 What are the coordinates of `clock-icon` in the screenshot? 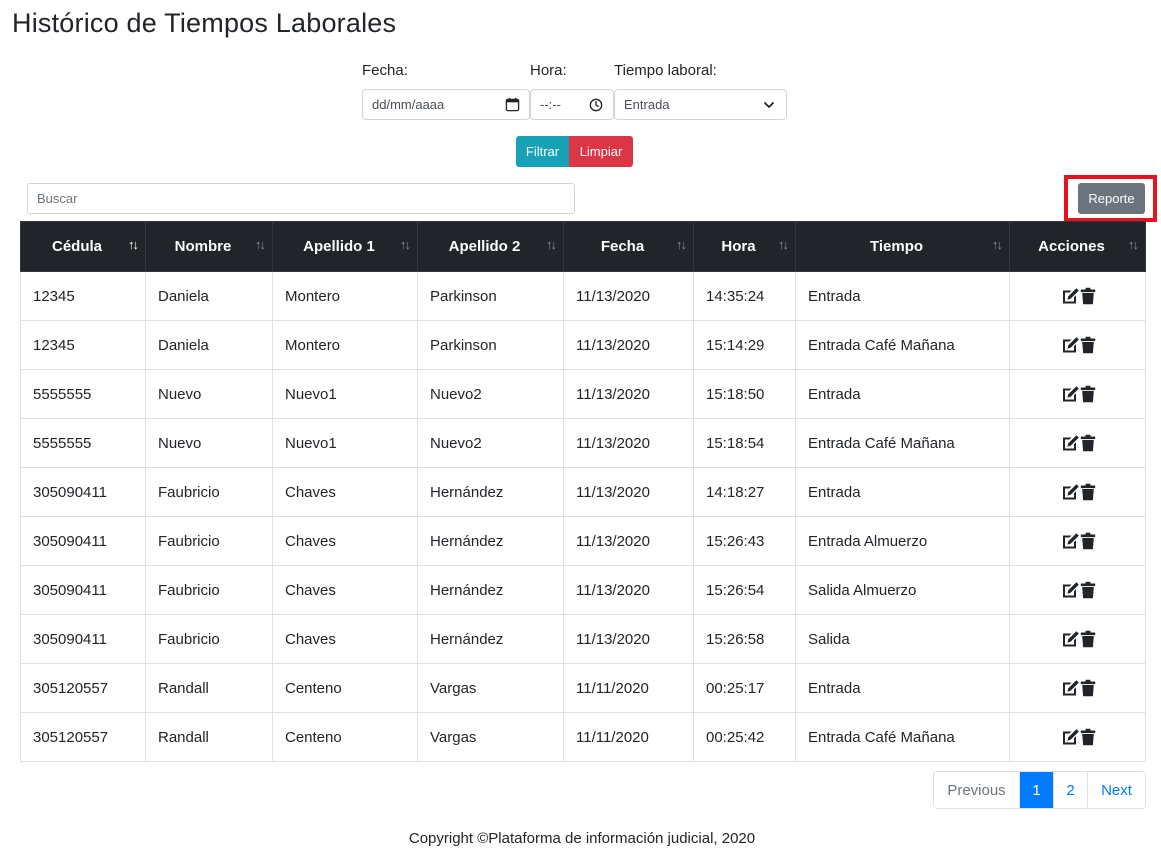 It's located at (596, 105).